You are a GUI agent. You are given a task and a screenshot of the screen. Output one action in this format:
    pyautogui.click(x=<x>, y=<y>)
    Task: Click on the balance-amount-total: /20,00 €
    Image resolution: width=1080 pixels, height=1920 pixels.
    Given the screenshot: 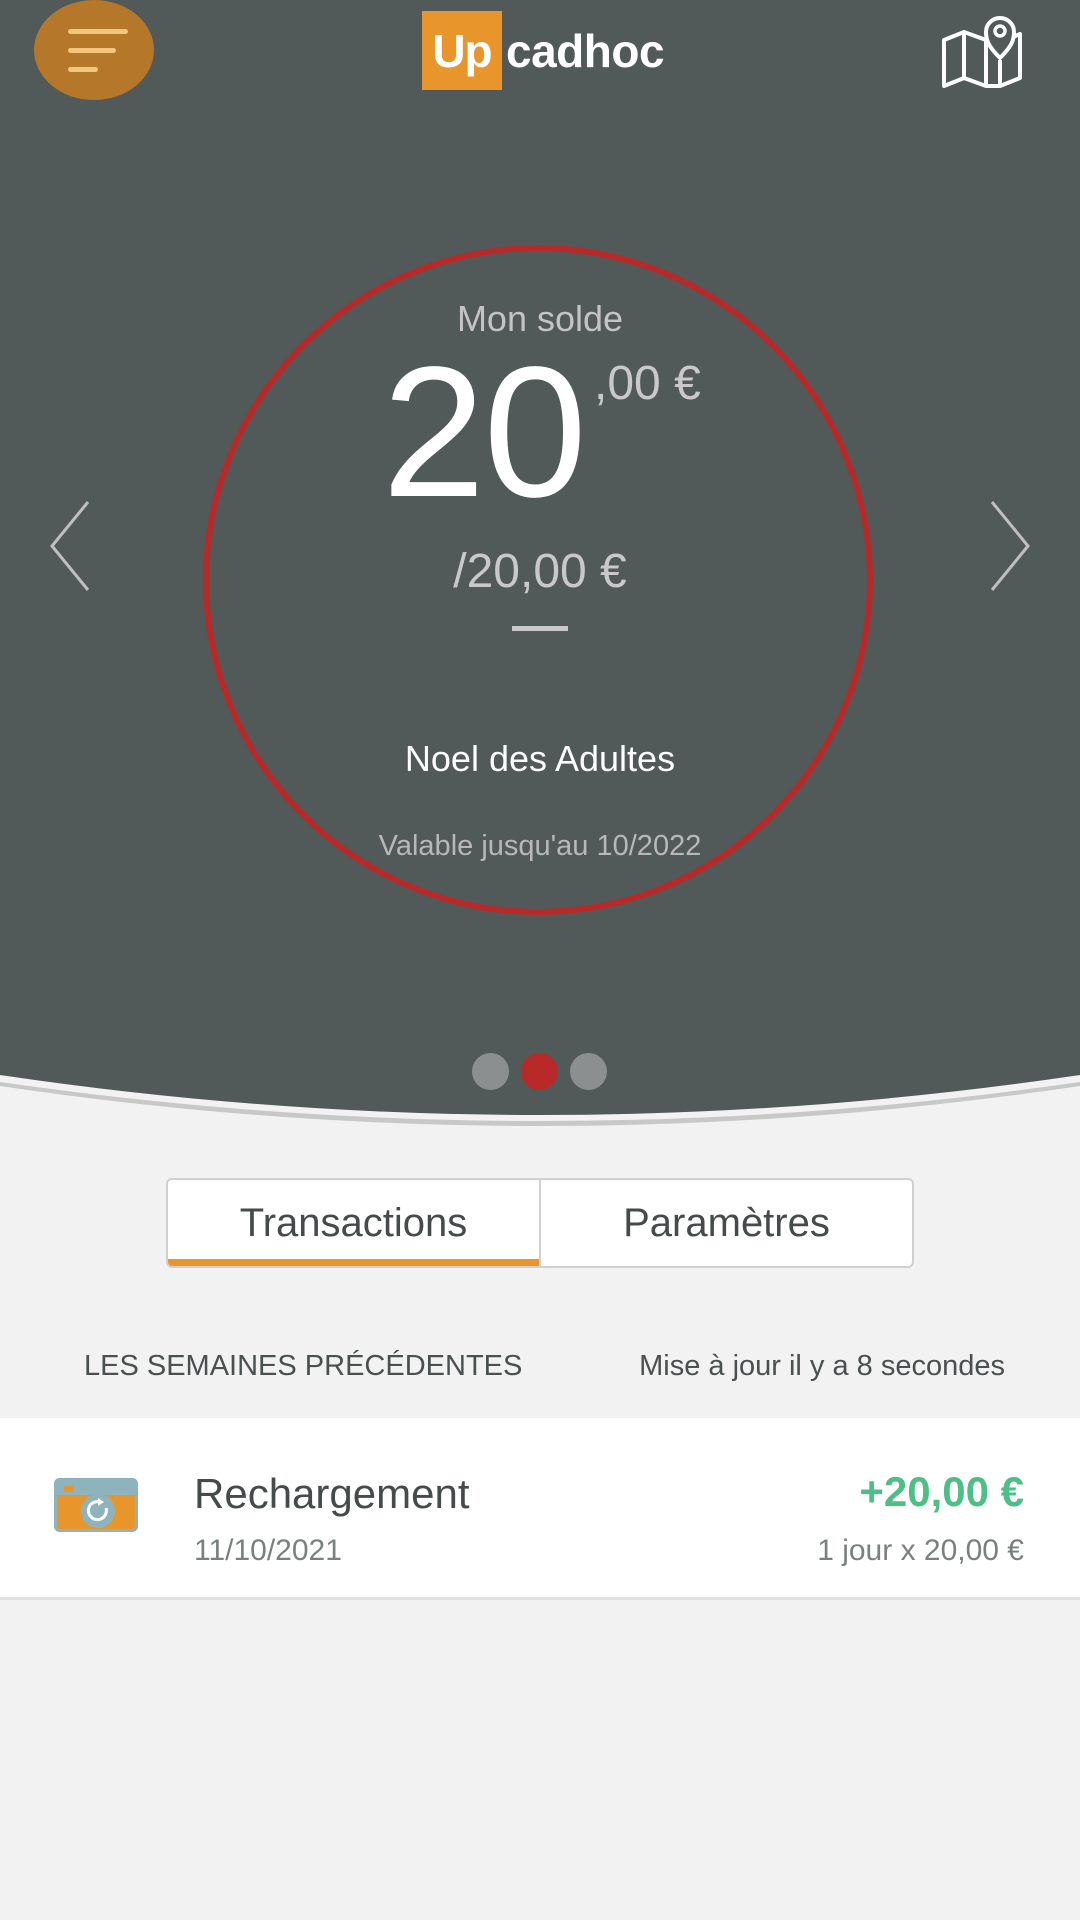 What is the action you would take?
    pyautogui.click(x=540, y=571)
    